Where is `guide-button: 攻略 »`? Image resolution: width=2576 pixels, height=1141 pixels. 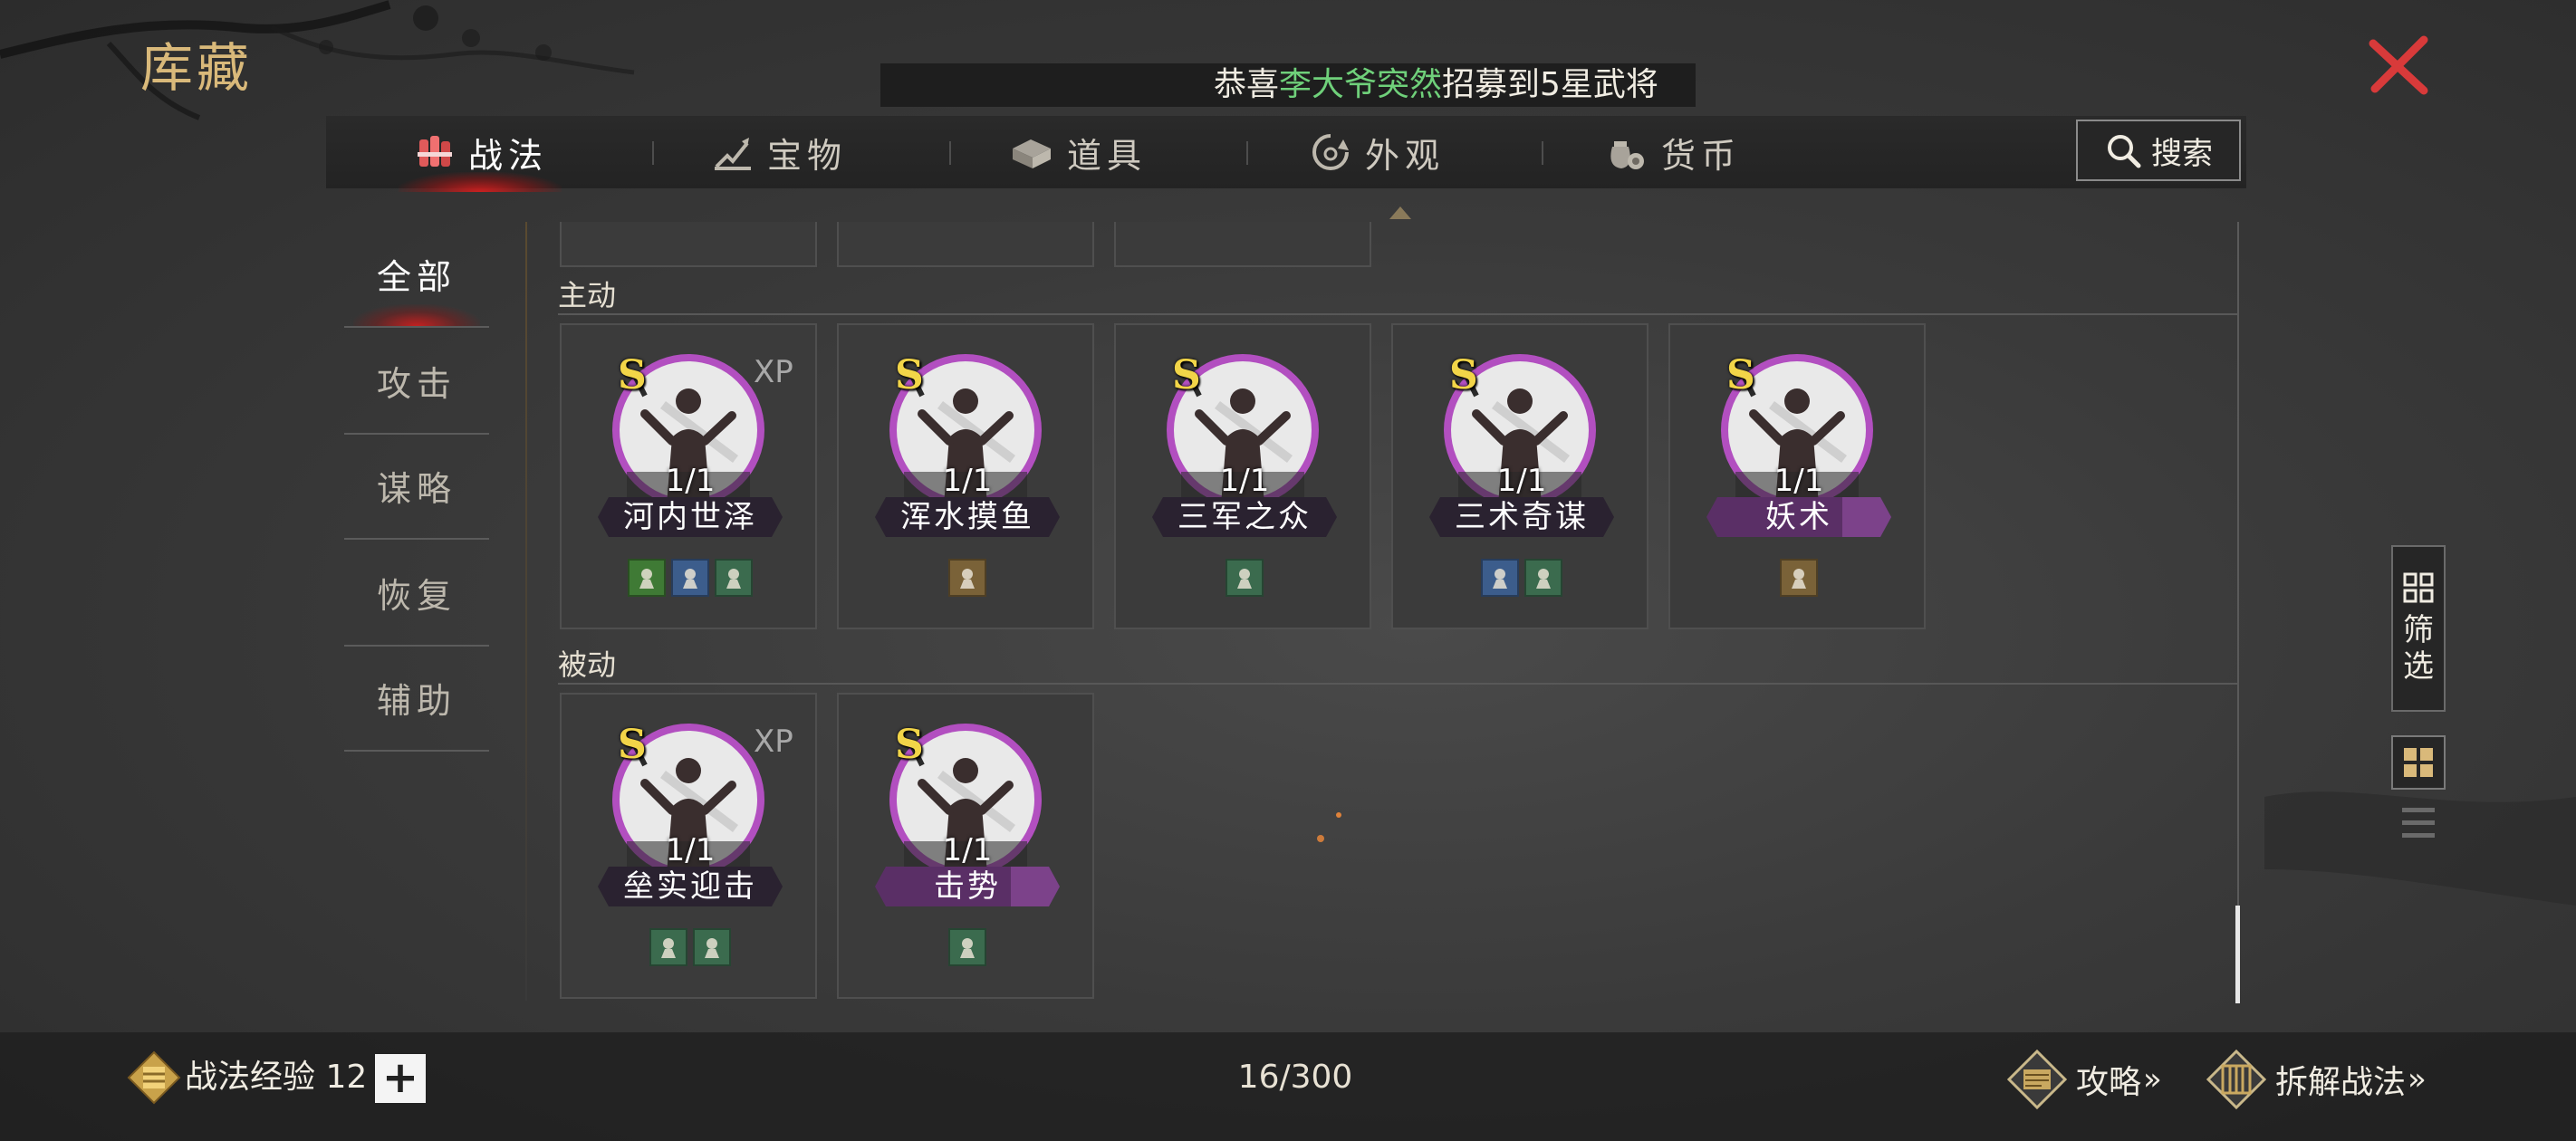
guide-button: 攻略 » is located at coordinates (2083, 1079).